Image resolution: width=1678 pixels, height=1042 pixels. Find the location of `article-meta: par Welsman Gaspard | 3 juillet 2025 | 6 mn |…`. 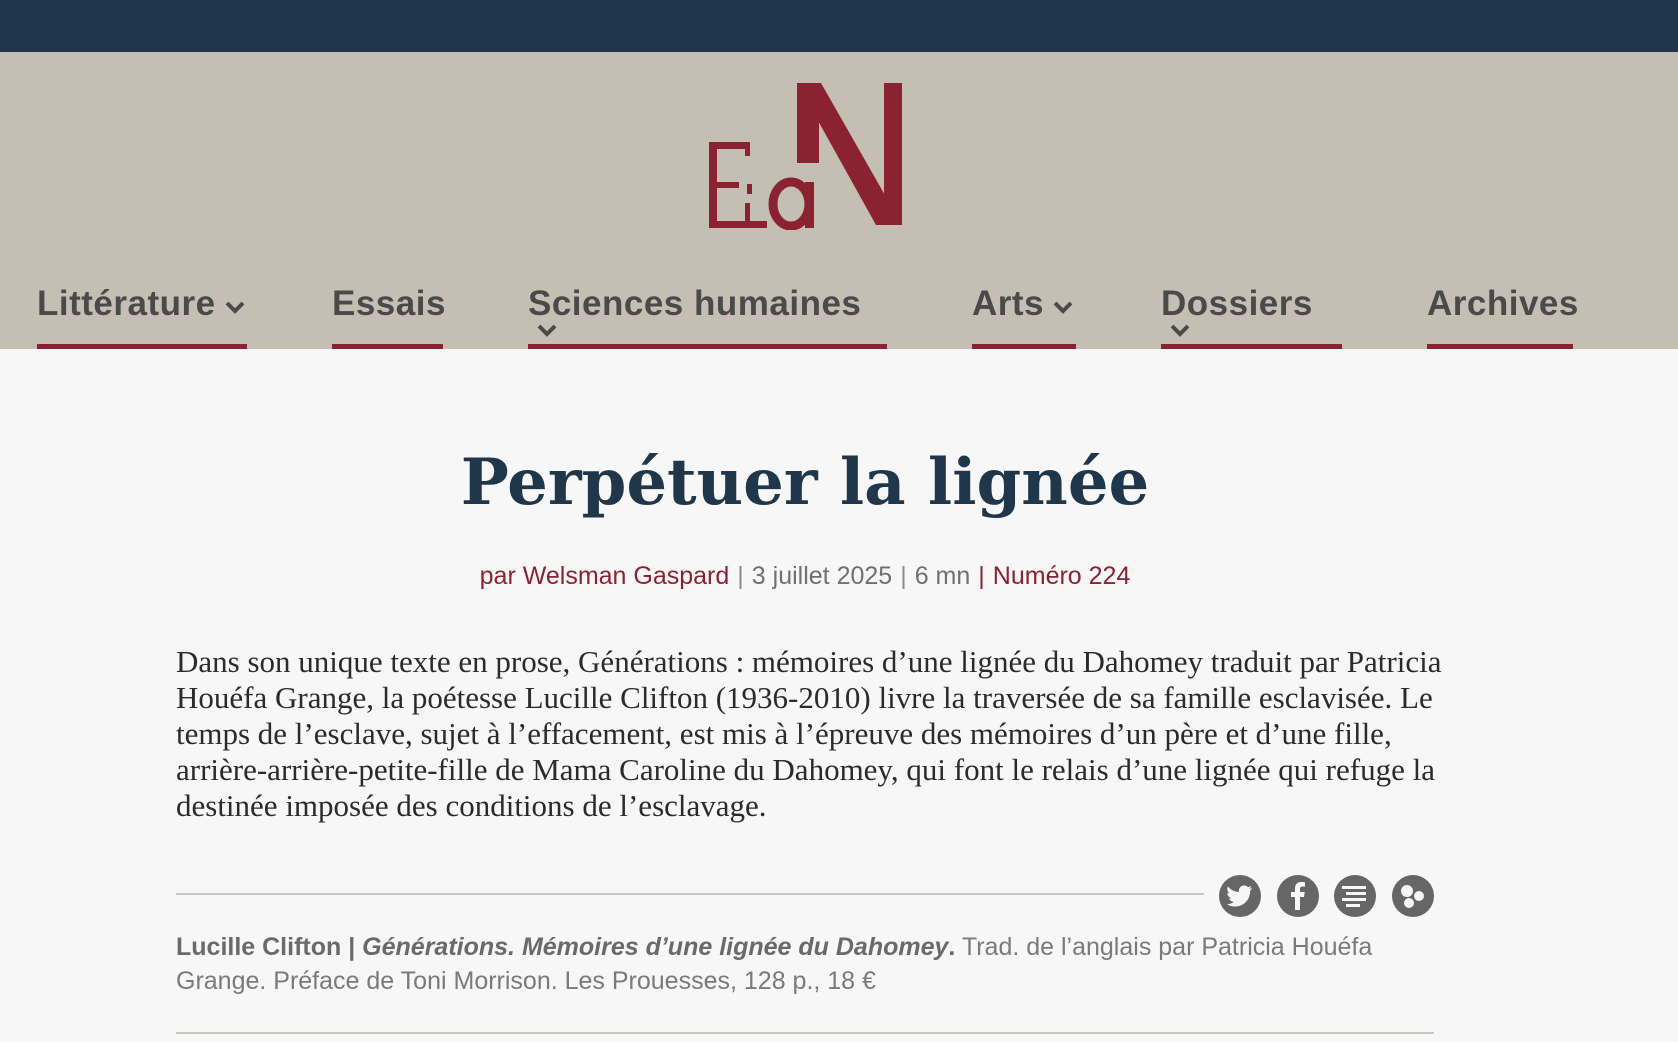

article-meta: par Welsman Gaspard | 3 juillet 2025 | 6 mn |… is located at coordinates (805, 576).